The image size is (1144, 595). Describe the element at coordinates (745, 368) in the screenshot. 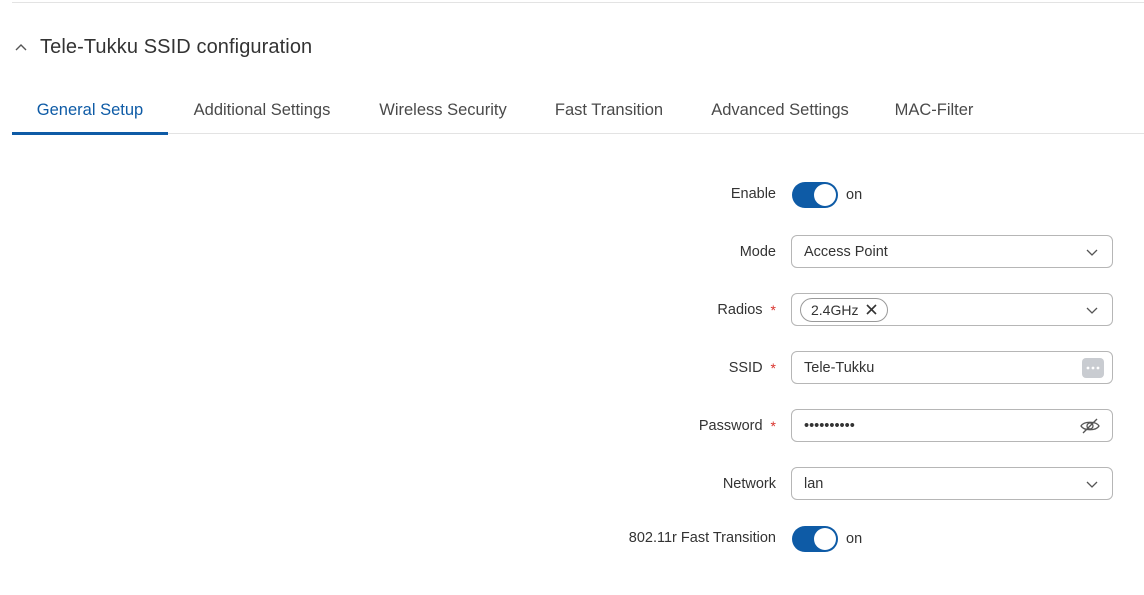

I see `ssid-label-text: SSID` at that location.